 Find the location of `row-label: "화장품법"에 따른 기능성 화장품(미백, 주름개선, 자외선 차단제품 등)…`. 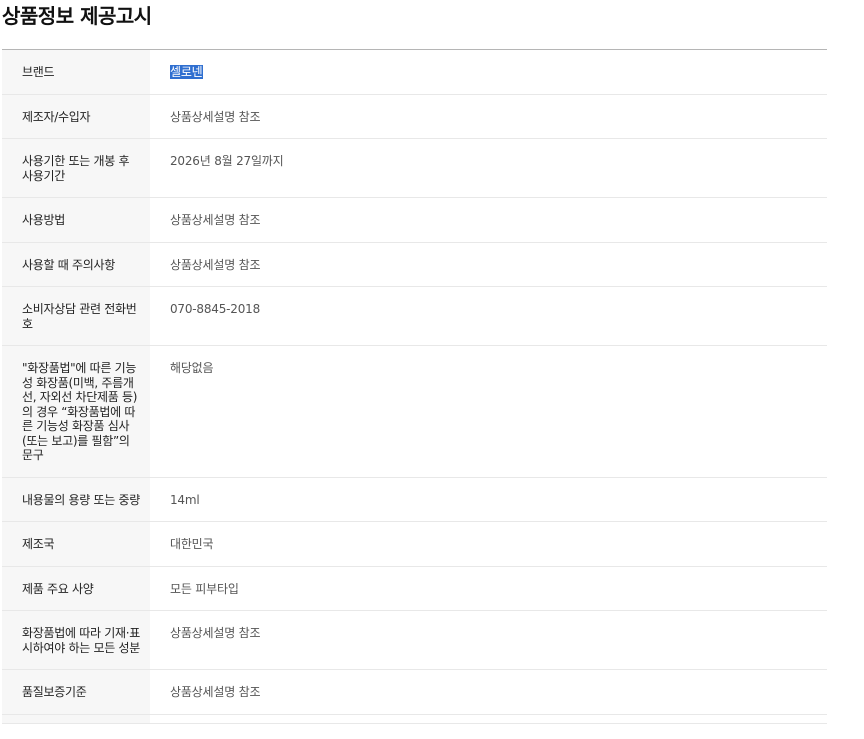

row-label: "화장품법"에 따른 기능성 화장품(미백, 주름개선, 자외선 차단제품 등)… is located at coordinates (76, 411).